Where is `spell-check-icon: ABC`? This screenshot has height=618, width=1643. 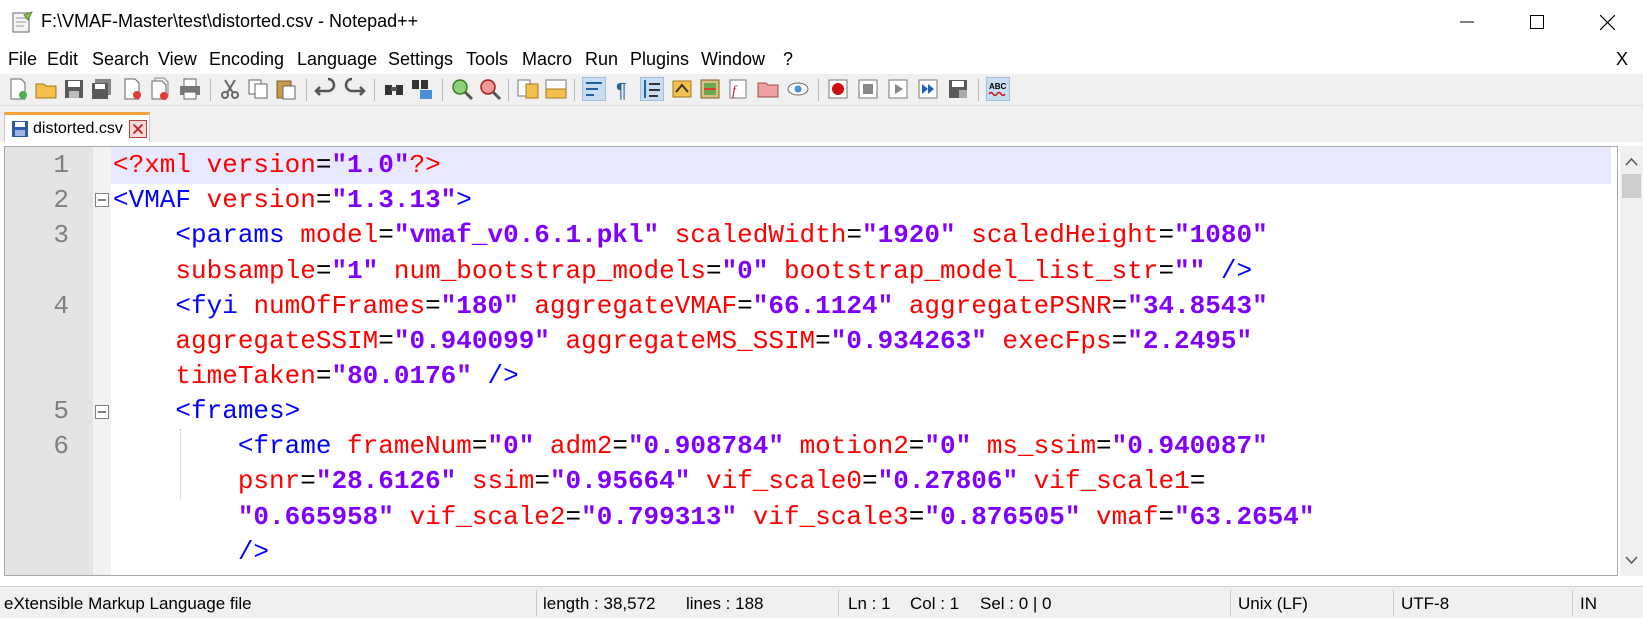
spell-check-icon: ABC is located at coordinates (998, 89).